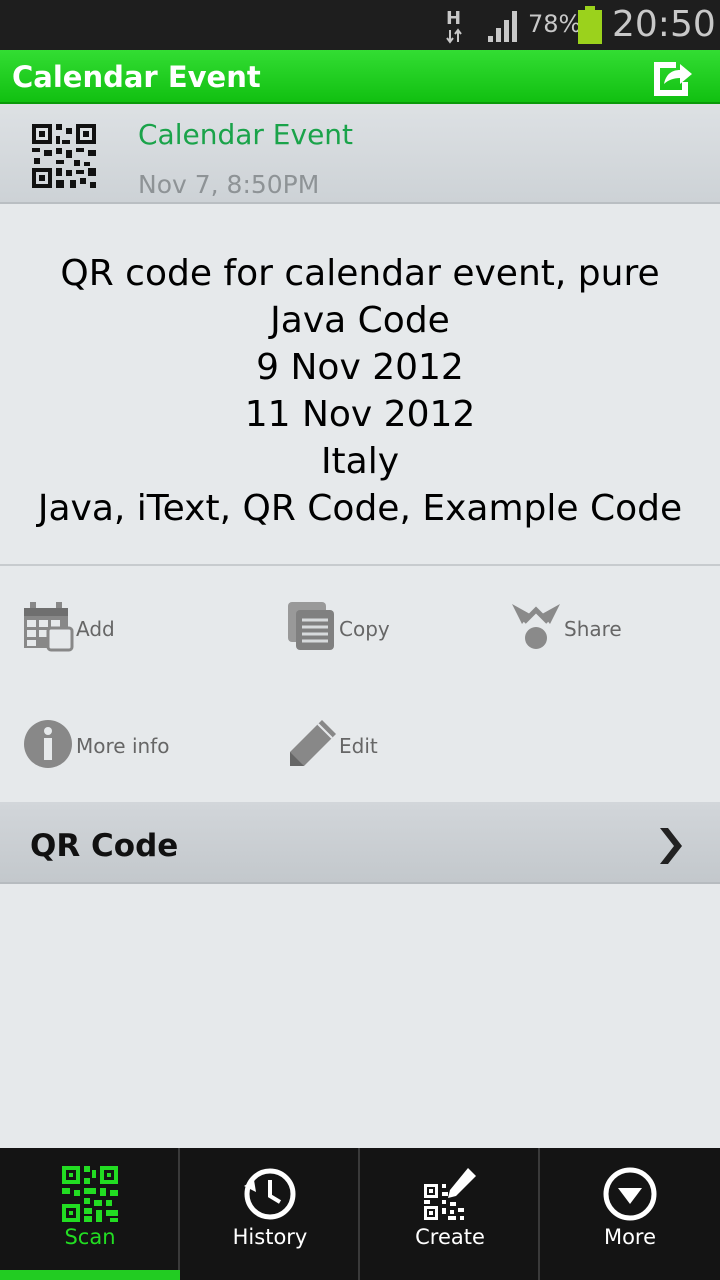  I want to click on calendar-add-icon, so click(49, 627).